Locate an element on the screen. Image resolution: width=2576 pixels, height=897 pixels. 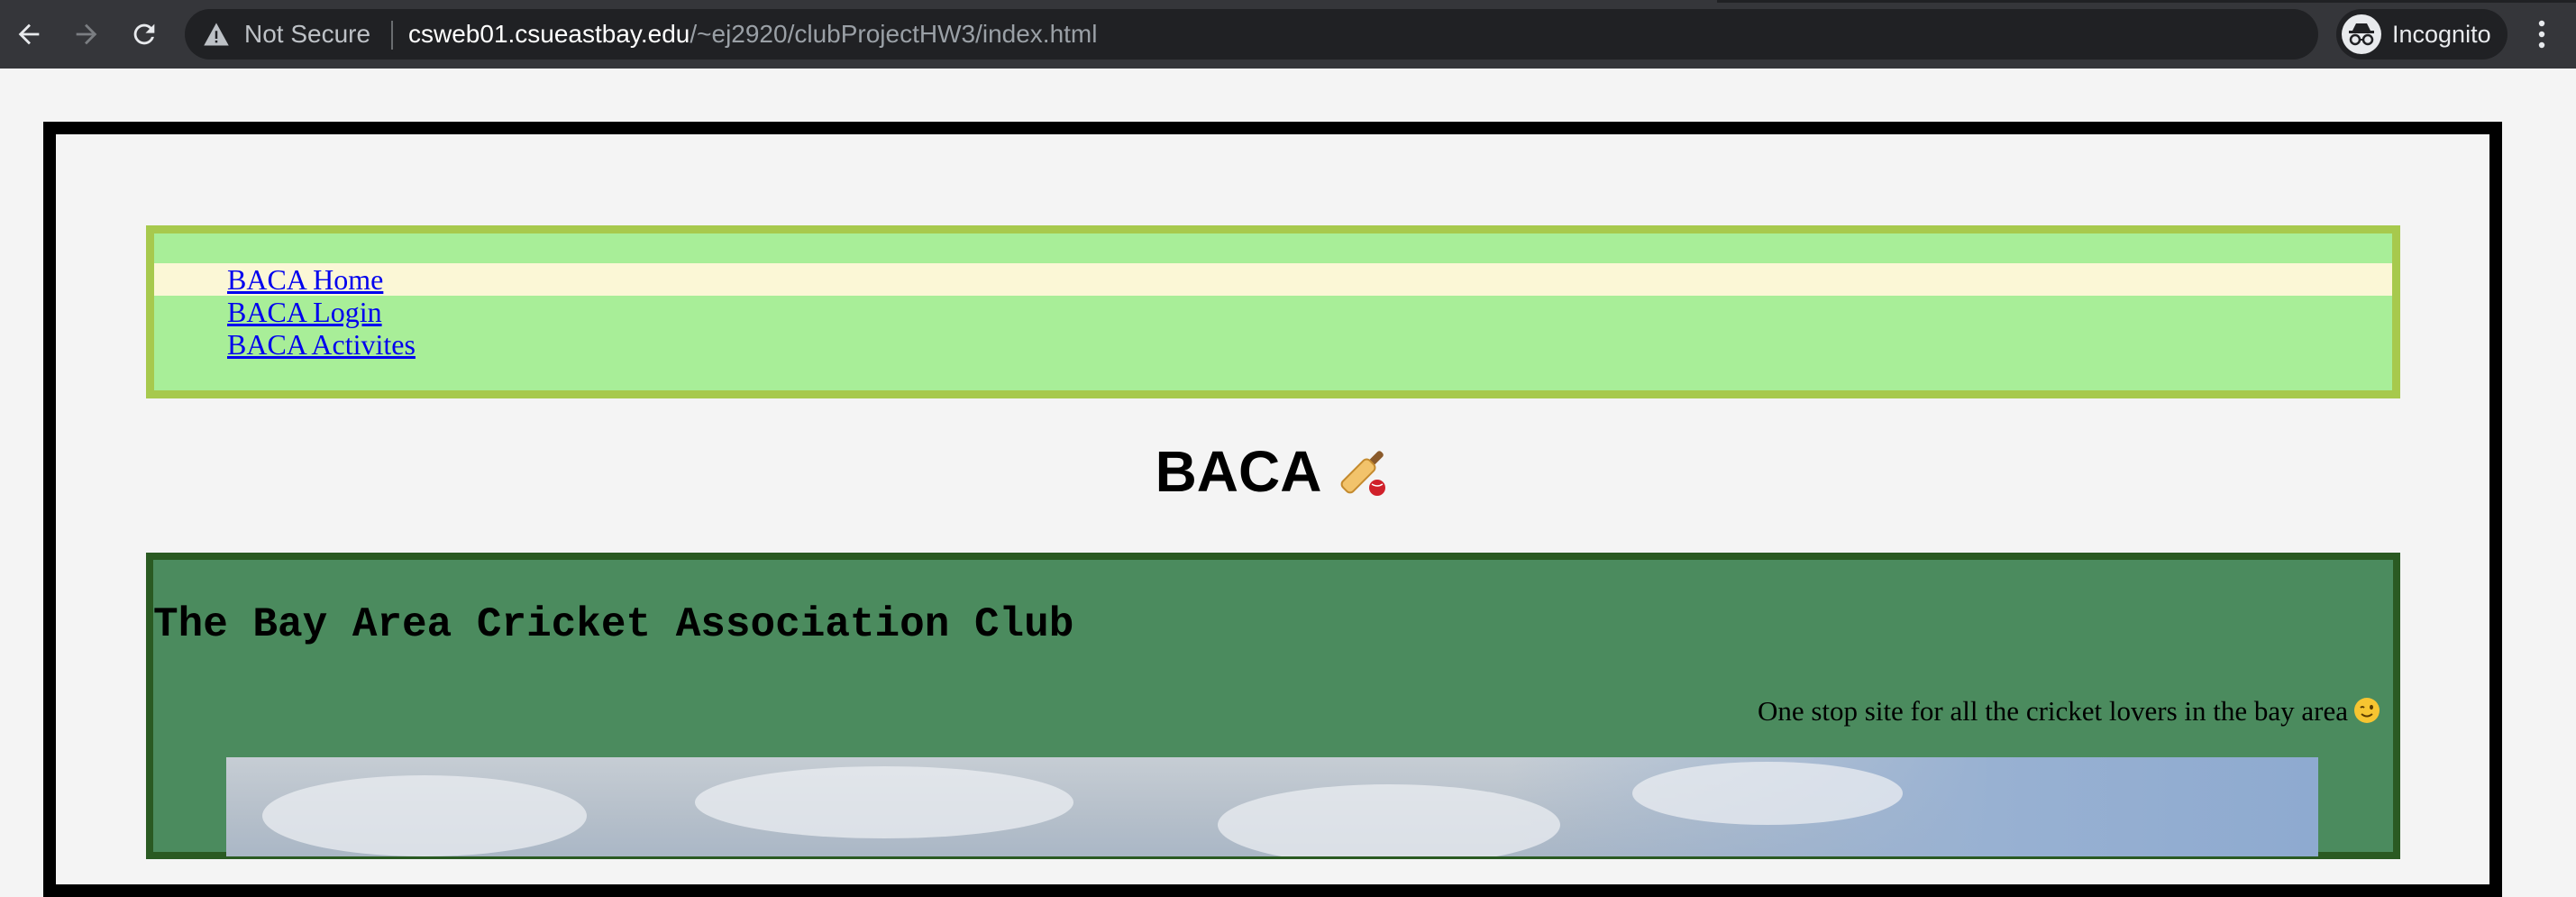
forward-button is located at coordinates (87, 34).